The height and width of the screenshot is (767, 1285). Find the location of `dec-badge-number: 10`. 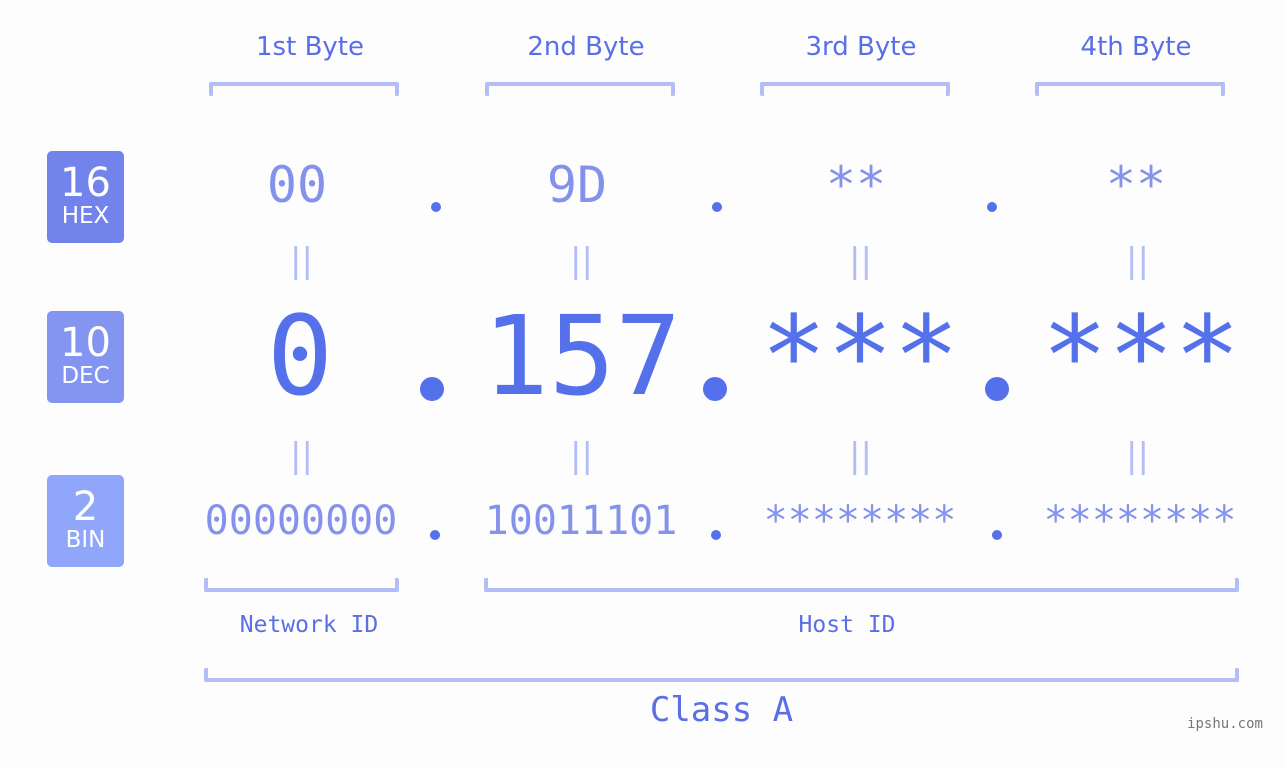

dec-badge-number: 10 is located at coordinates (85, 343).